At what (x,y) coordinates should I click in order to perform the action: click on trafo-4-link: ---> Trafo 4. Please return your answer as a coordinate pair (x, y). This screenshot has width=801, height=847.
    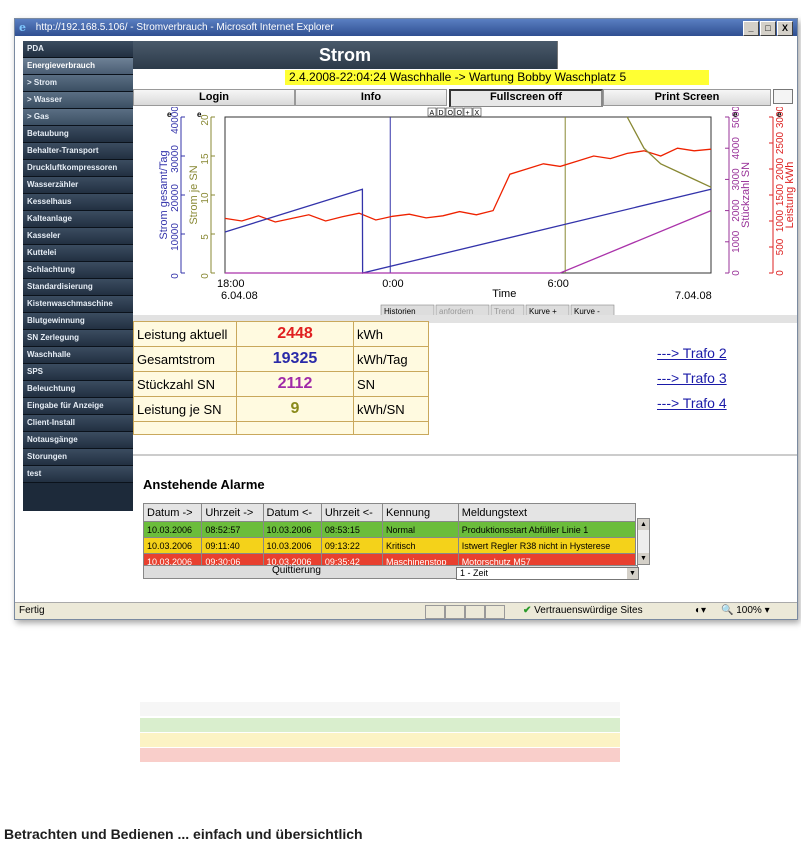
    Looking at the image, I should click on (692, 403).